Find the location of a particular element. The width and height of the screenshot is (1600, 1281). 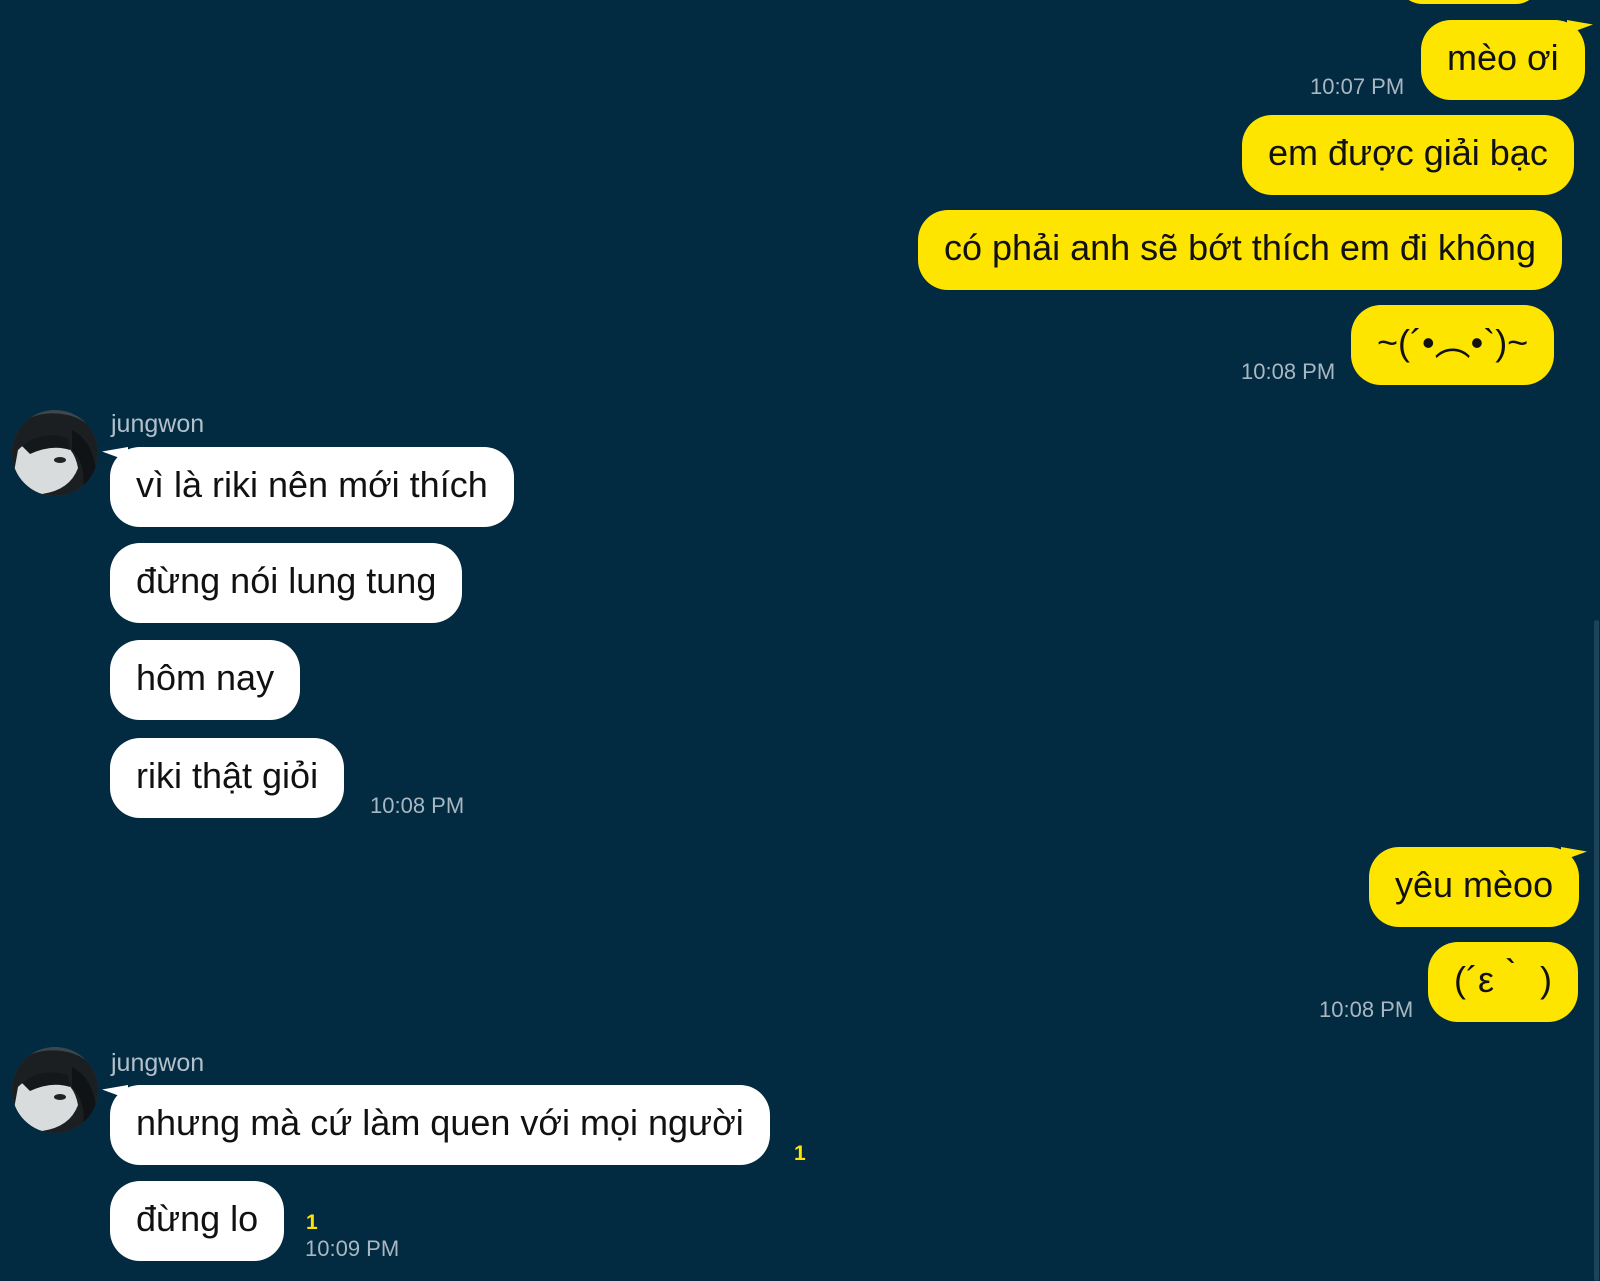

message-timestamp: 10:09 PM is located at coordinates (352, 1248).